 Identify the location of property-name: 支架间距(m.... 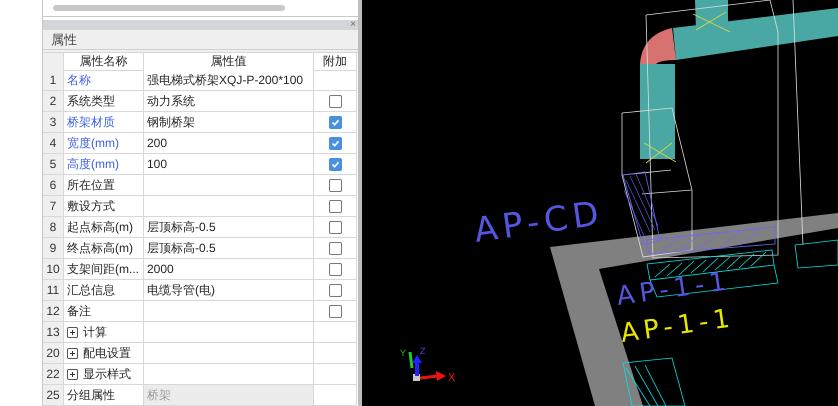
(103, 269).